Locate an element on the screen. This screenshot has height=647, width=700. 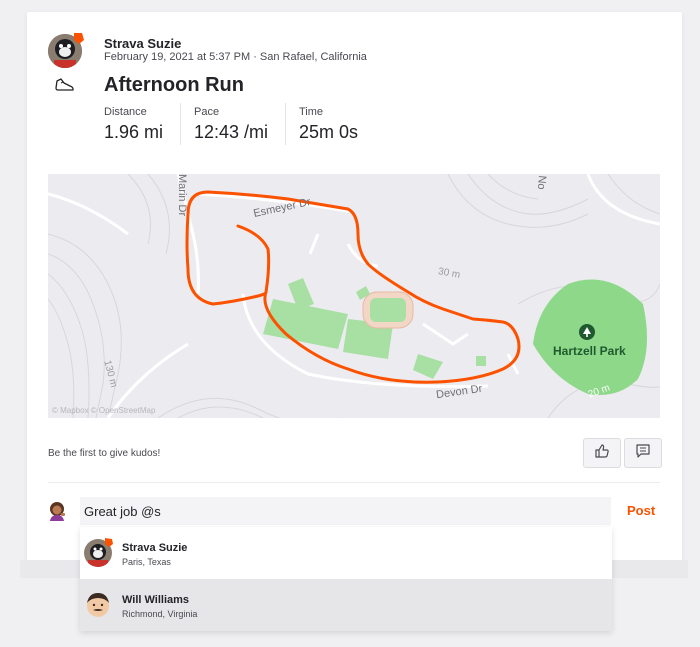
comment-button is located at coordinates (643, 453).